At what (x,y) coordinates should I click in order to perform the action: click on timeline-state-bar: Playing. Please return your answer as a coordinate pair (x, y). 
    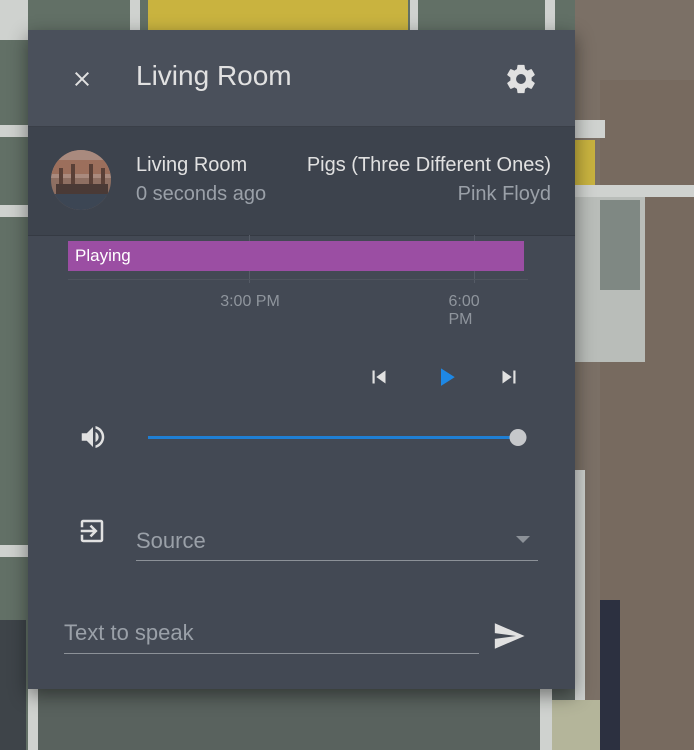
    Looking at the image, I should click on (296, 256).